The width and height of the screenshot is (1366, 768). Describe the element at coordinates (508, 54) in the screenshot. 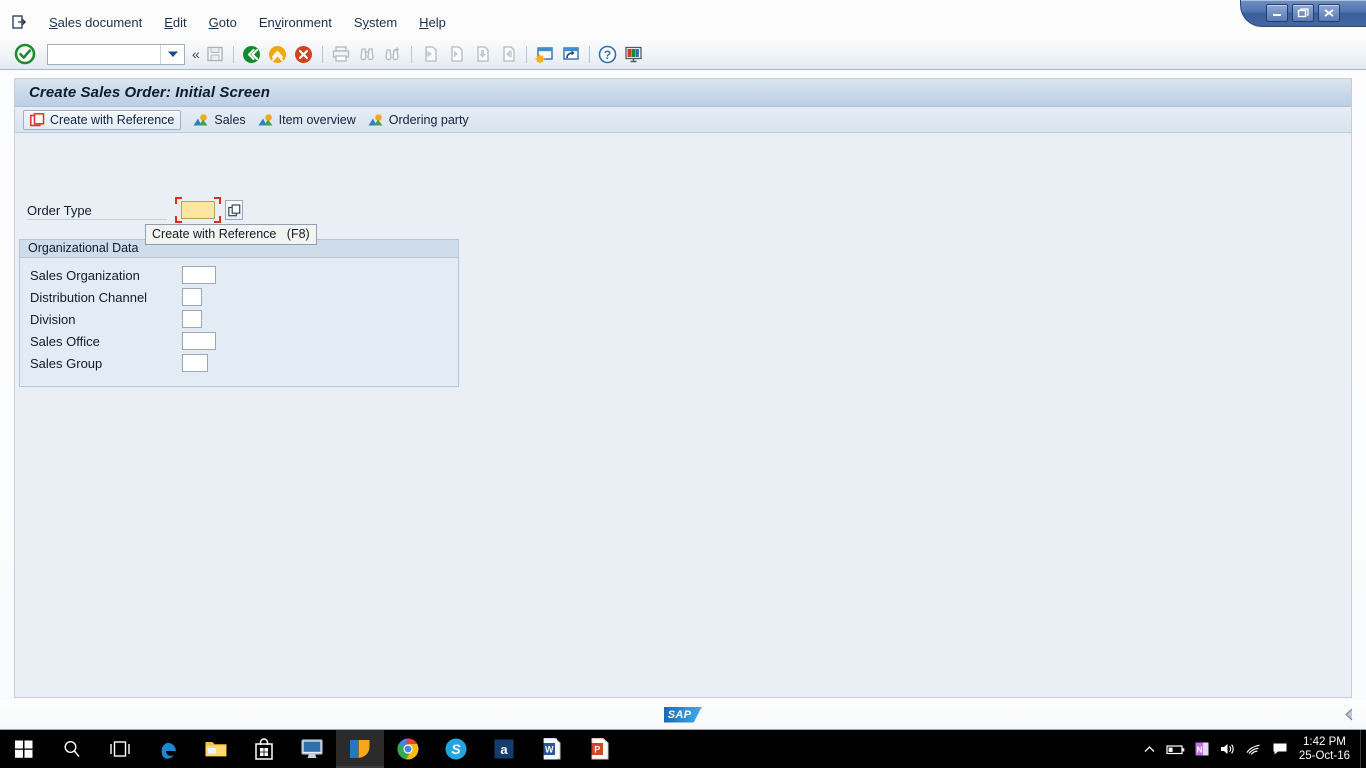

I see `last-page-icon` at that location.